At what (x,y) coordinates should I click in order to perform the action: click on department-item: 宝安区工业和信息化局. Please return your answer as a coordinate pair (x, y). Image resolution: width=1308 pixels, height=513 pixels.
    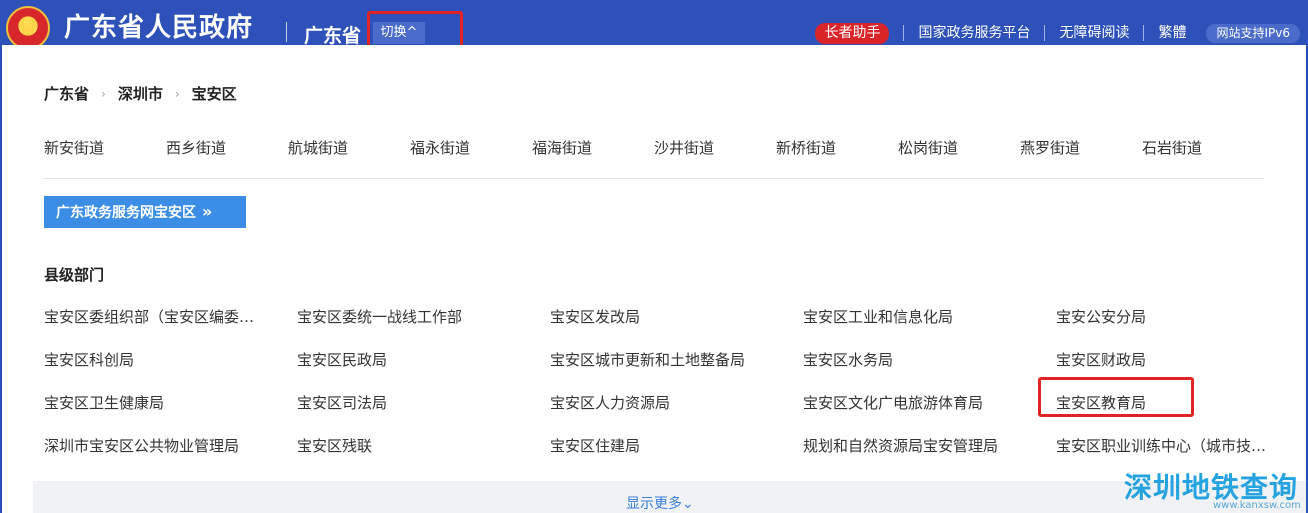
    Looking at the image, I should click on (929, 327).